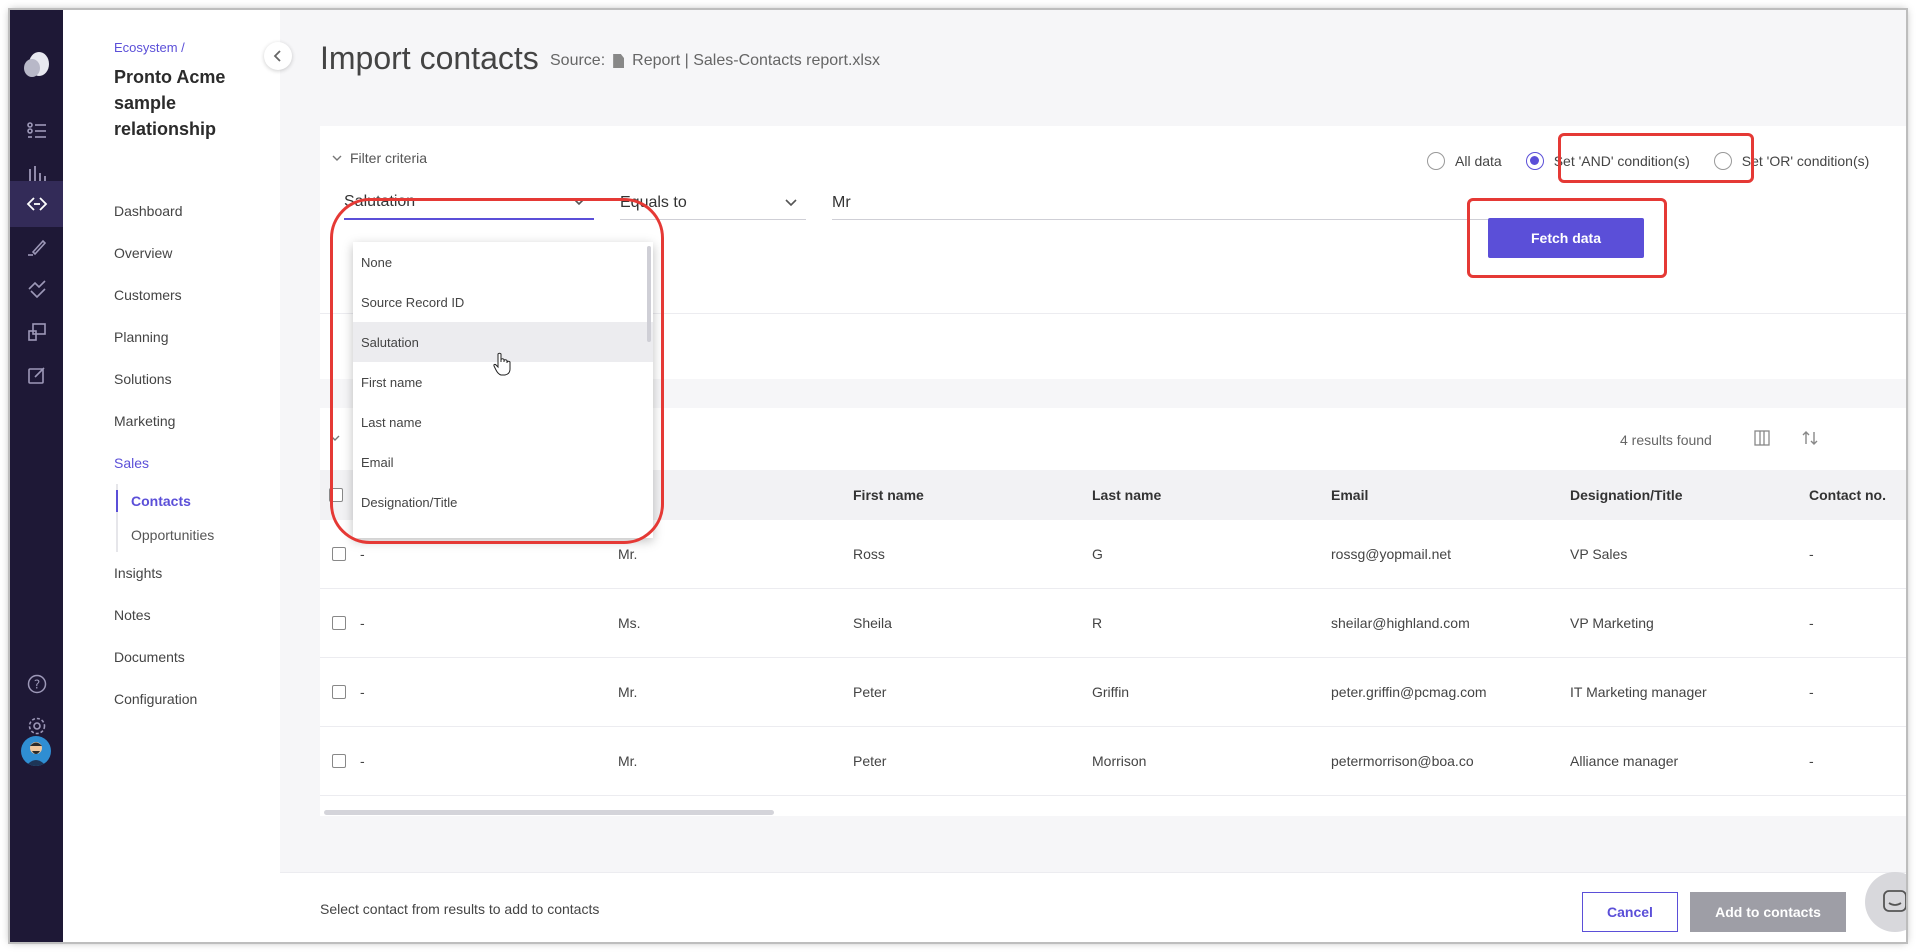 This screenshot has height=952, width=1916. What do you see at coordinates (629, 623) in the screenshot?
I see `cell-salutation: Ms.` at bounding box center [629, 623].